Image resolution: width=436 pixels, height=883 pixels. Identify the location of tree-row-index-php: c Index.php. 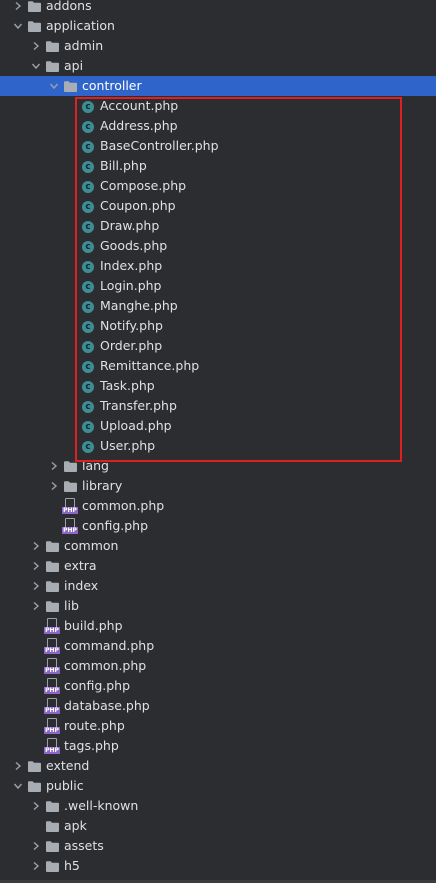
(218, 266).